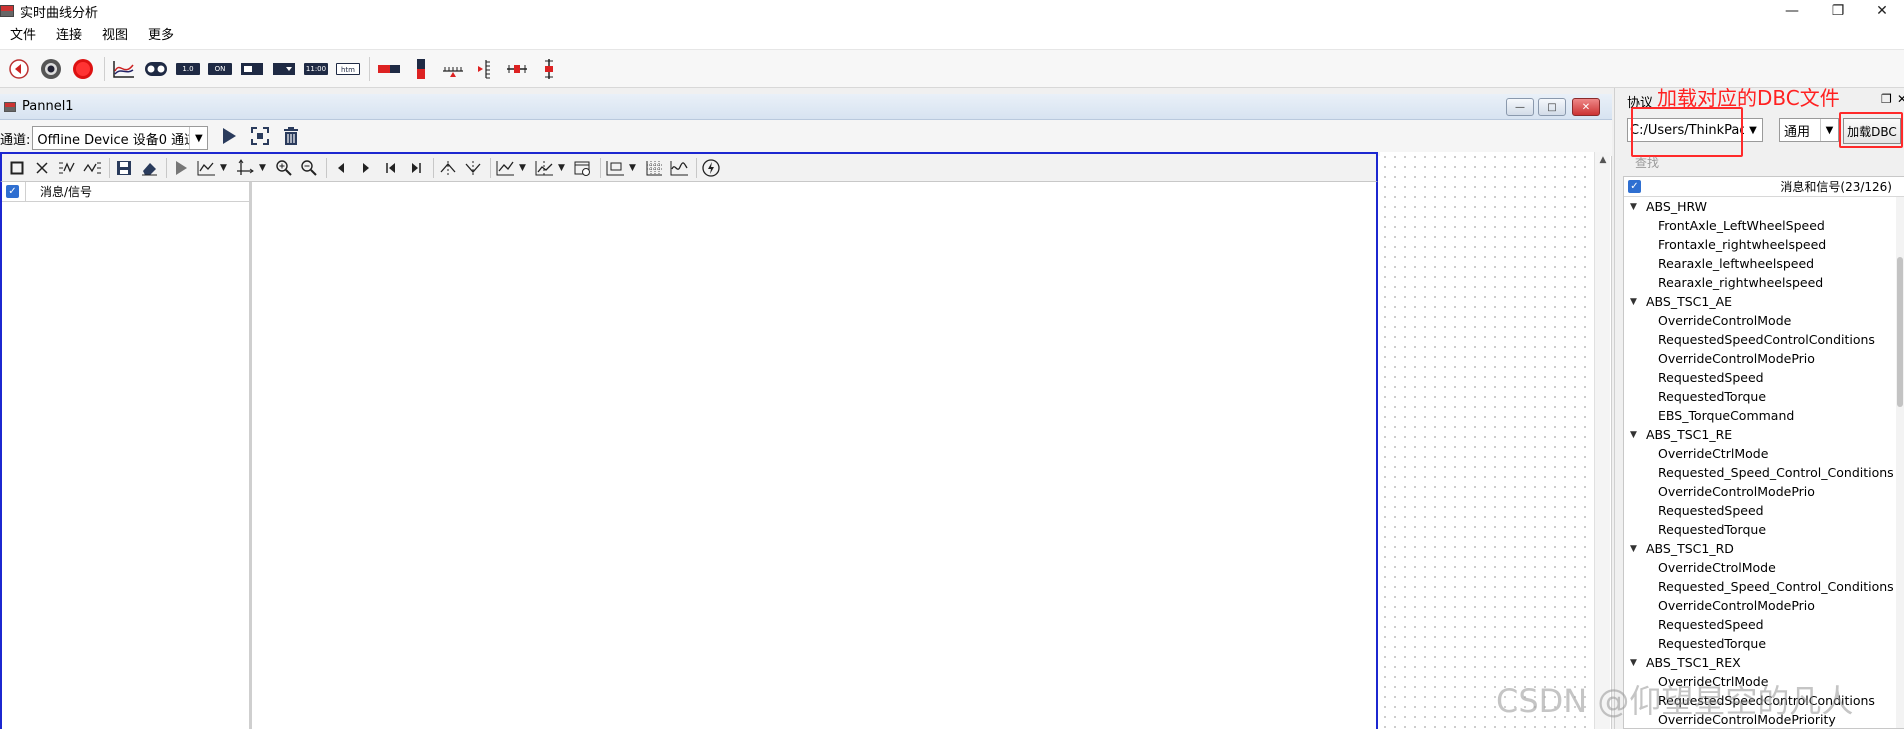 This screenshot has height=729, width=1904. Describe the element at coordinates (12, 191) in the screenshot. I see `select-all-checkbox: ✓` at that location.